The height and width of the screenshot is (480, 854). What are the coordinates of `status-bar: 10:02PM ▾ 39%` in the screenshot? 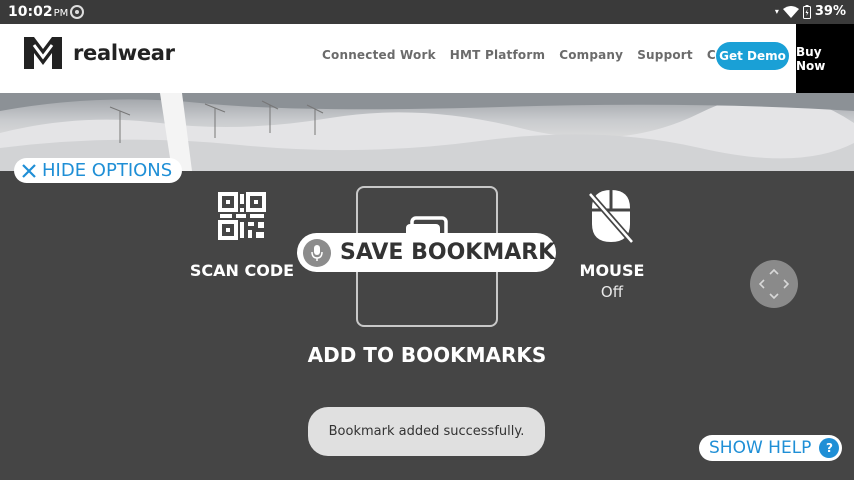 It's located at (427, 12).